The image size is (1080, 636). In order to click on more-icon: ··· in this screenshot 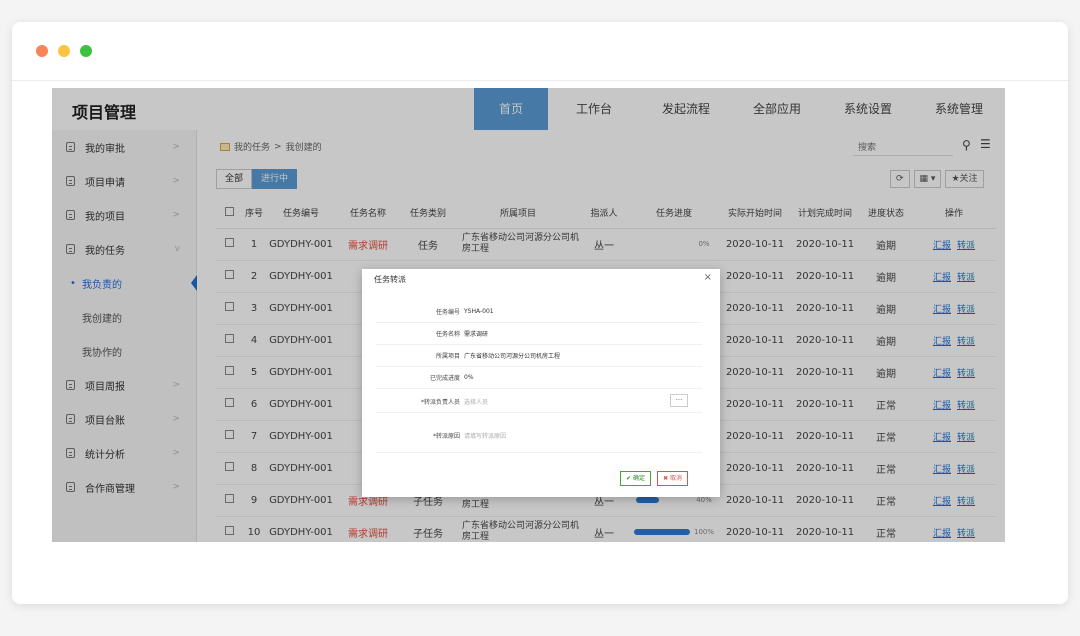, I will do `click(679, 400)`.